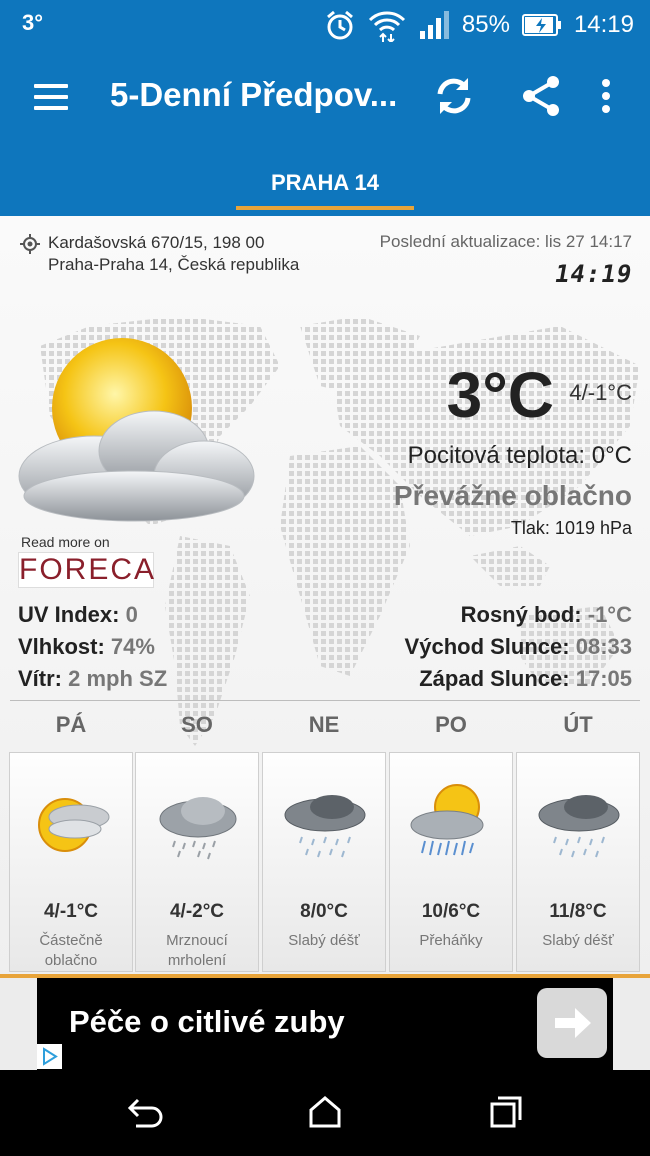 This screenshot has height=1156, width=650. Describe the element at coordinates (71, 911) in the screenshot. I see `forecast-temp: 4/-1°C` at that location.